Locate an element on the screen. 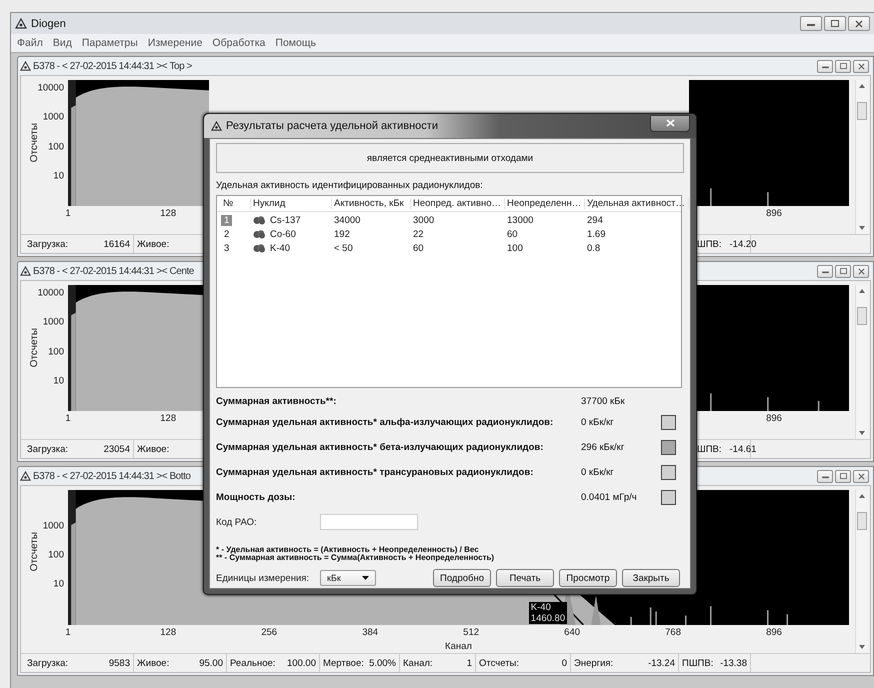 This screenshot has width=874, height=688. peak-label: K-40 is located at coordinates (548, 607).